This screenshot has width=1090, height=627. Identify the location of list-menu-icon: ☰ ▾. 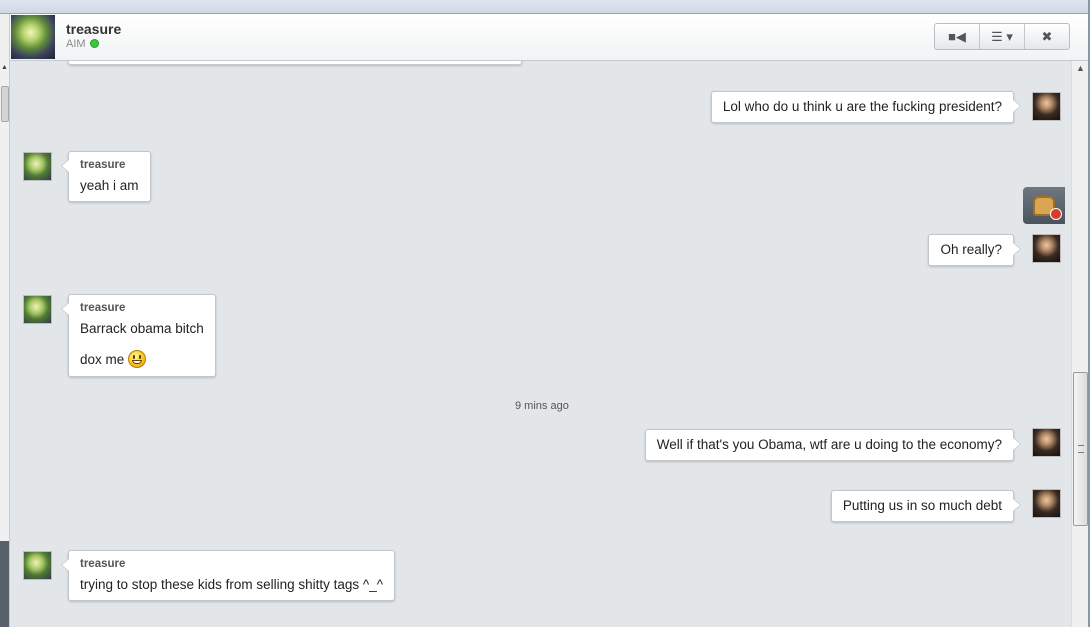
(1002, 36).